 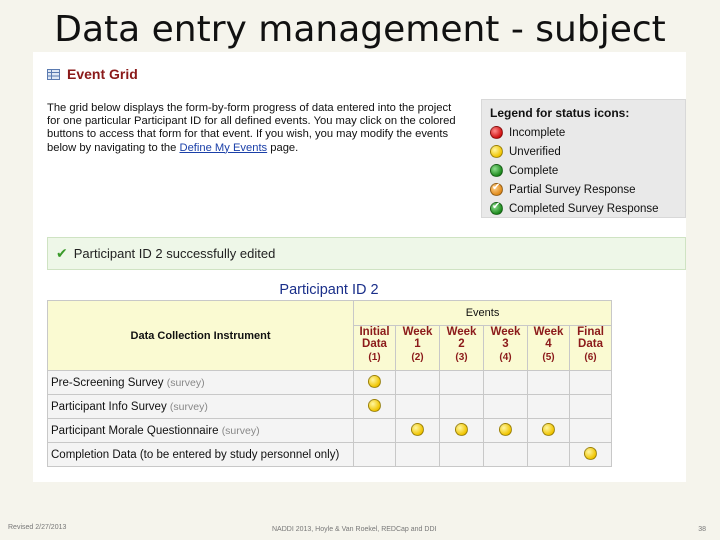 I want to click on table-row: Participant Info Survey (survey), so click(x=330, y=406).